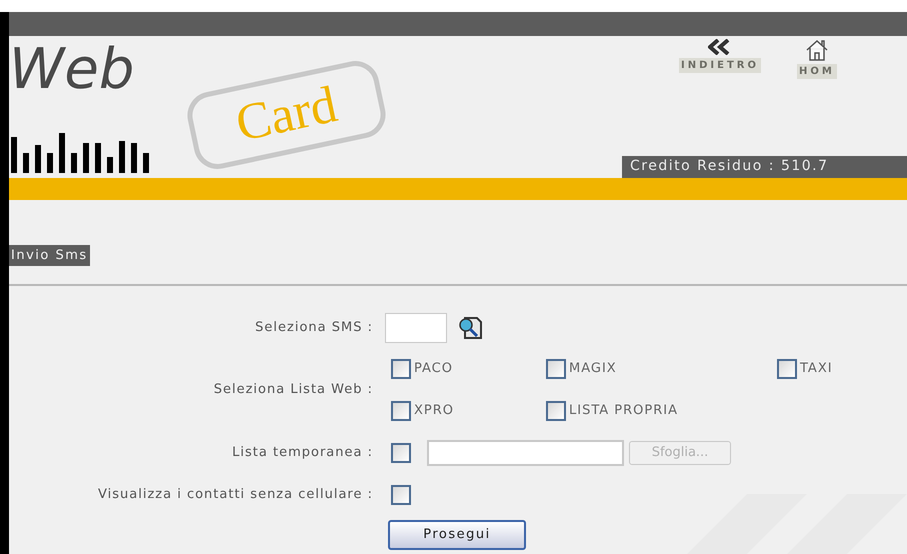 The height and width of the screenshot is (554, 907). What do you see at coordinates (71, 70) in the screenshot?
I see `logo-text: Web` at bounding box center [71, 70].